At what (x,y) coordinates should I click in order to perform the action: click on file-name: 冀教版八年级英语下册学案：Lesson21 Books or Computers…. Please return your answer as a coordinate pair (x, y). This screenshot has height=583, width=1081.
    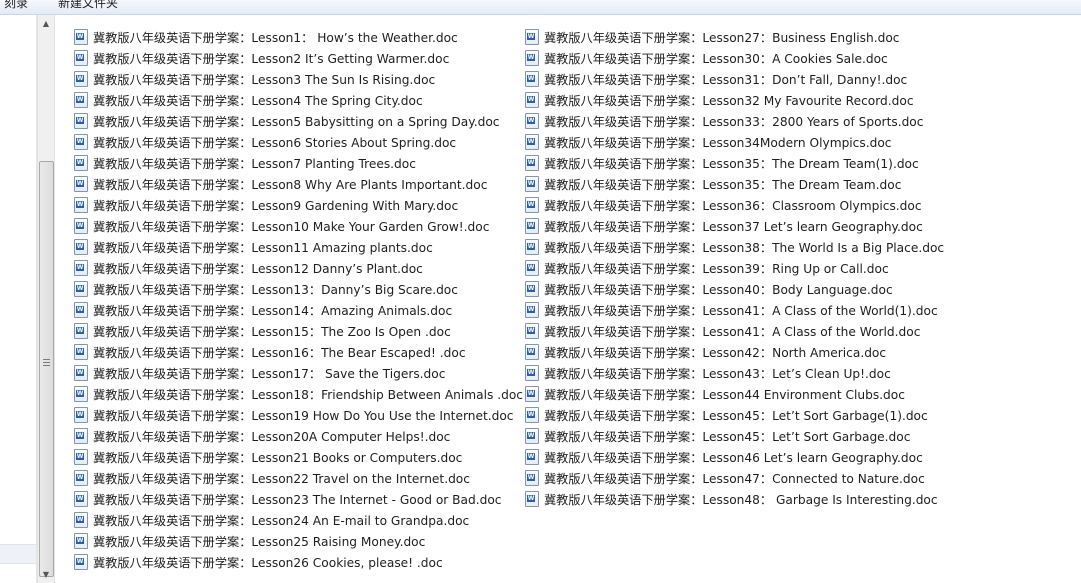
    Looking at the image, I should click on (278, 457).